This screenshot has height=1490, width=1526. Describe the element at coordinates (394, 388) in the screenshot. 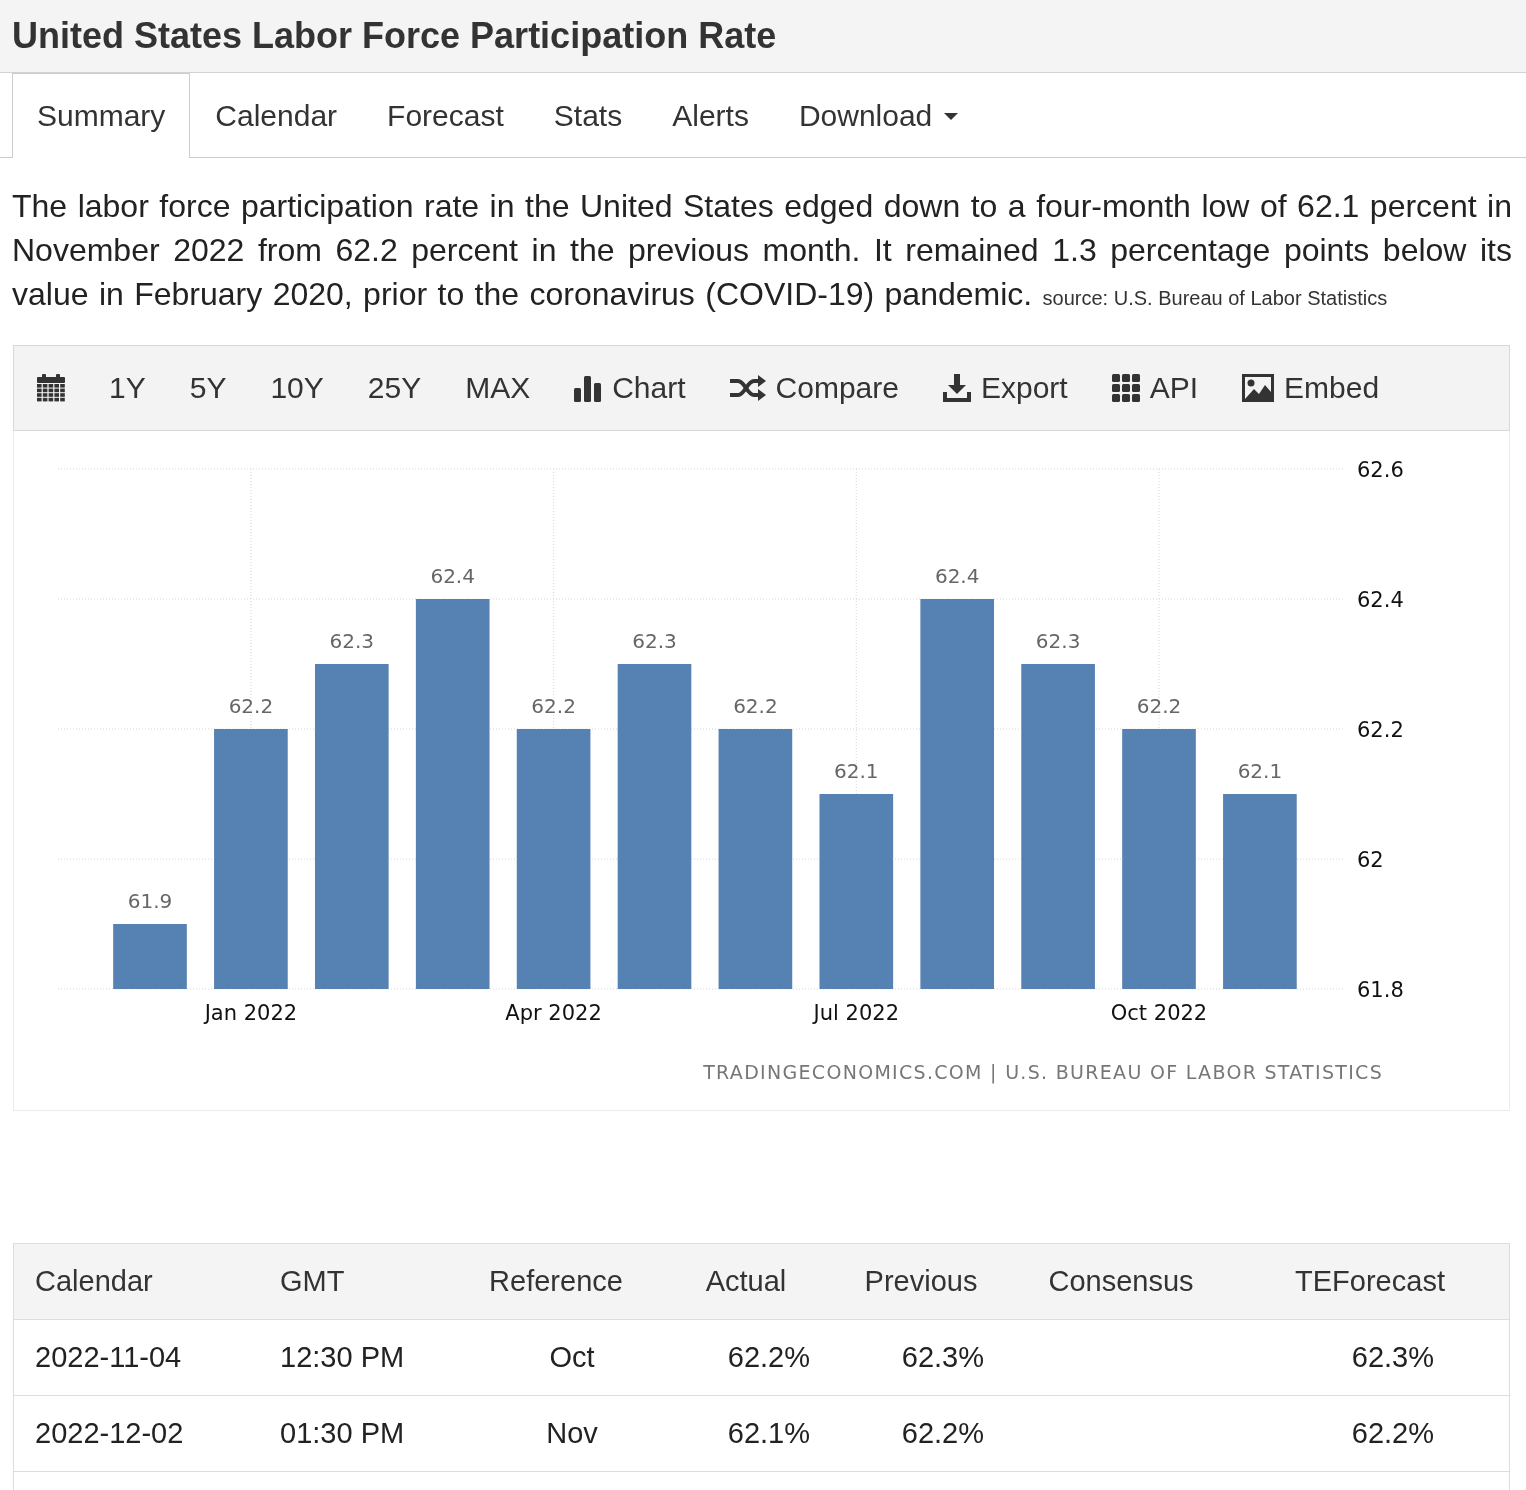

I see `range-button: 25Y` at that location.